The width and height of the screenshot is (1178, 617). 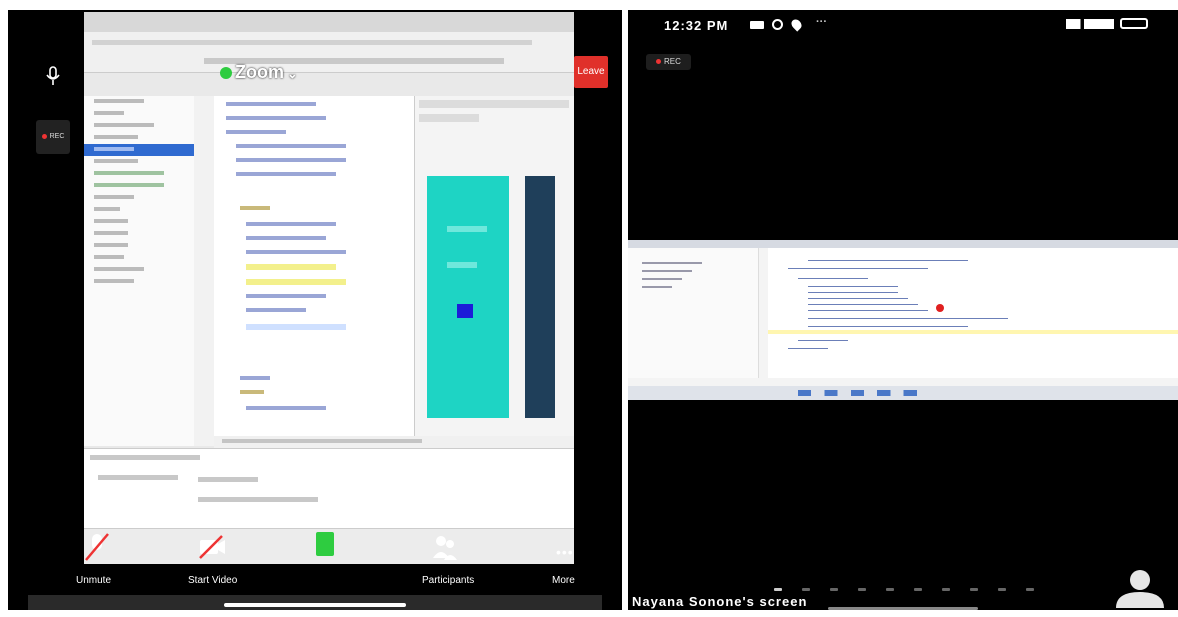 What do you see at coordinates (212, 547) in the screenshot?
I see `video-off-icon` at bounding box center [212, 547].